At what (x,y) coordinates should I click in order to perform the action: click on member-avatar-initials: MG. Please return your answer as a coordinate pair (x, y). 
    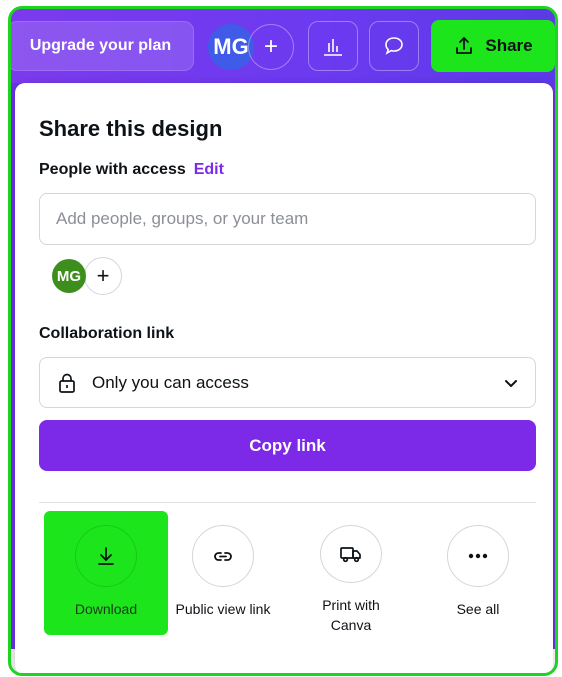
    Looking at the image, I should click on (69, 276).